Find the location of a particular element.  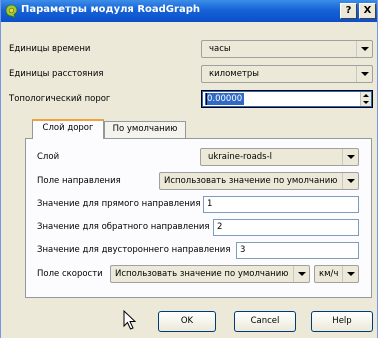

both-value-field: 3 is located at coordinates (297, 250).